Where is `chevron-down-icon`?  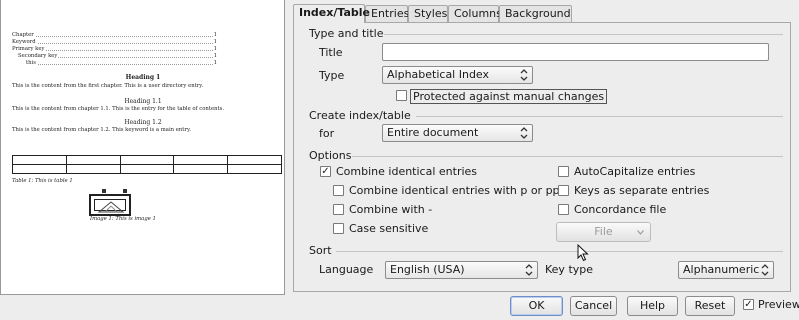 chevron-down-icon is located at coordinates (640, 232).